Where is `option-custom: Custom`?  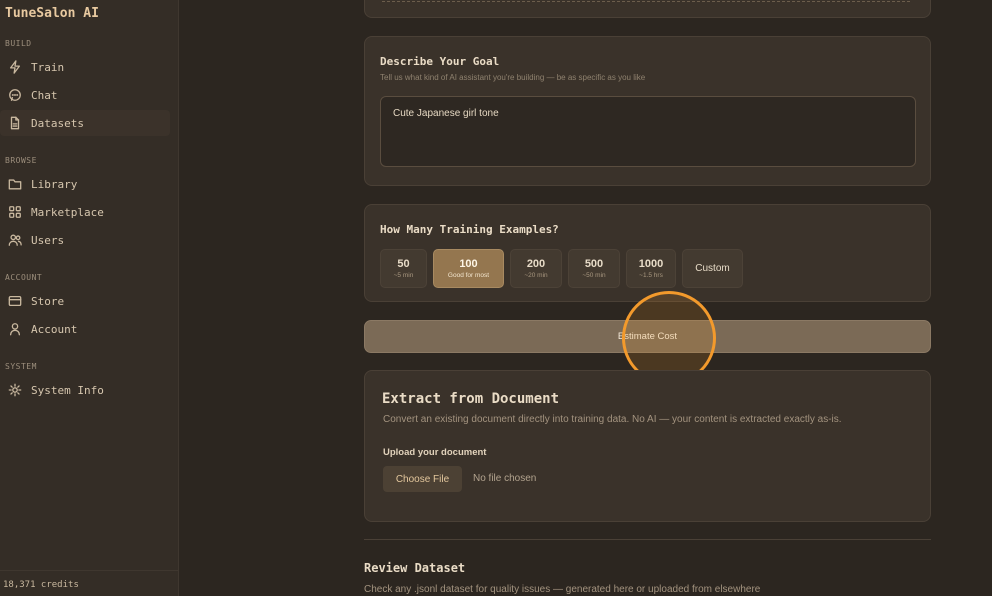
option-custom: Custom is located at coordinates (712, 268).